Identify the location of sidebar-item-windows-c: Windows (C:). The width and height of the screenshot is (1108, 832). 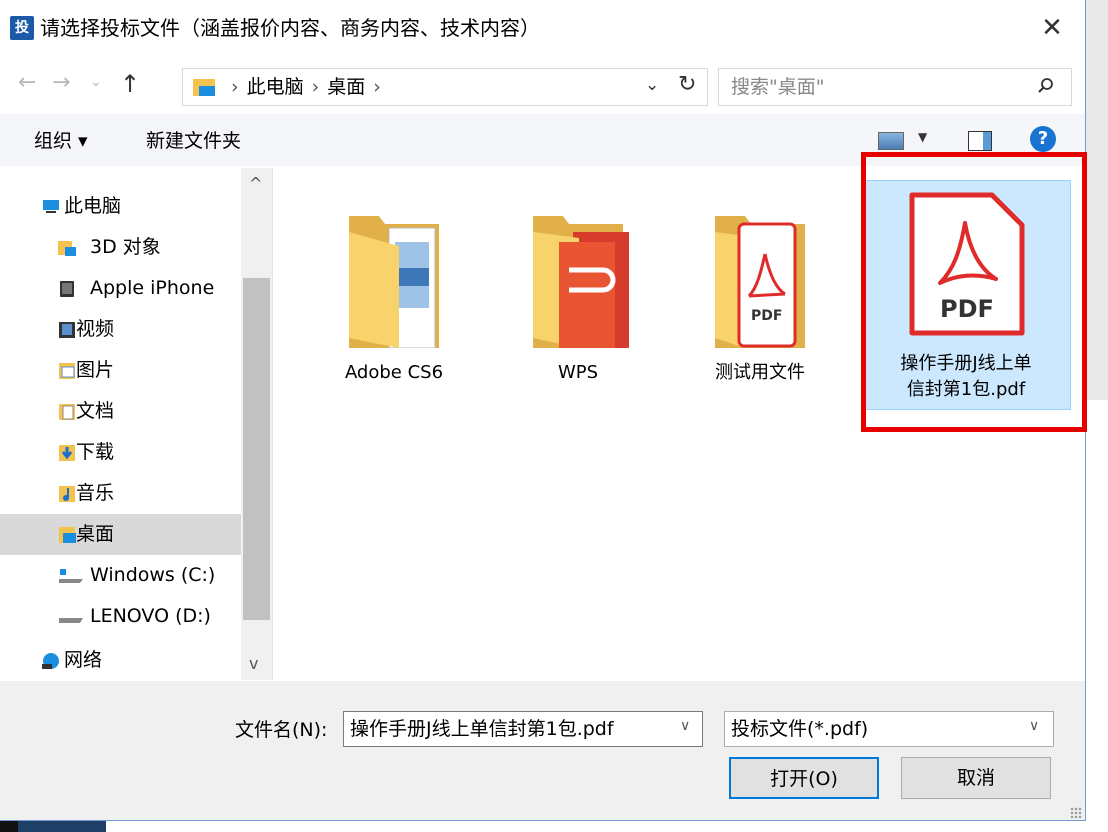
(120, 575).